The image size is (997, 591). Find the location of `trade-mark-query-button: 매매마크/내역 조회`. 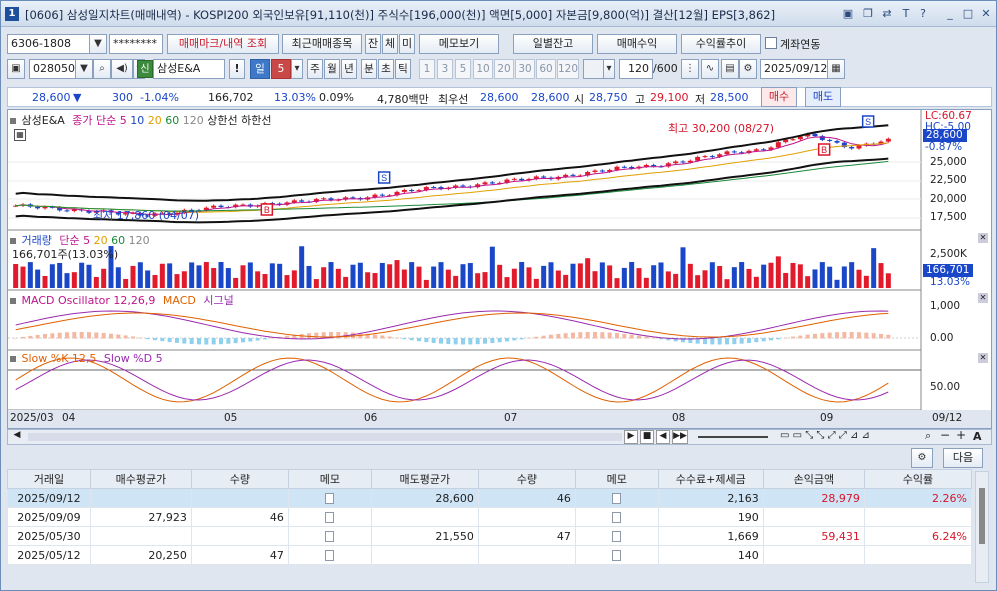

trade-mark-query-button: 매매마크/내역 조회 is located at coordinates (223, 44).